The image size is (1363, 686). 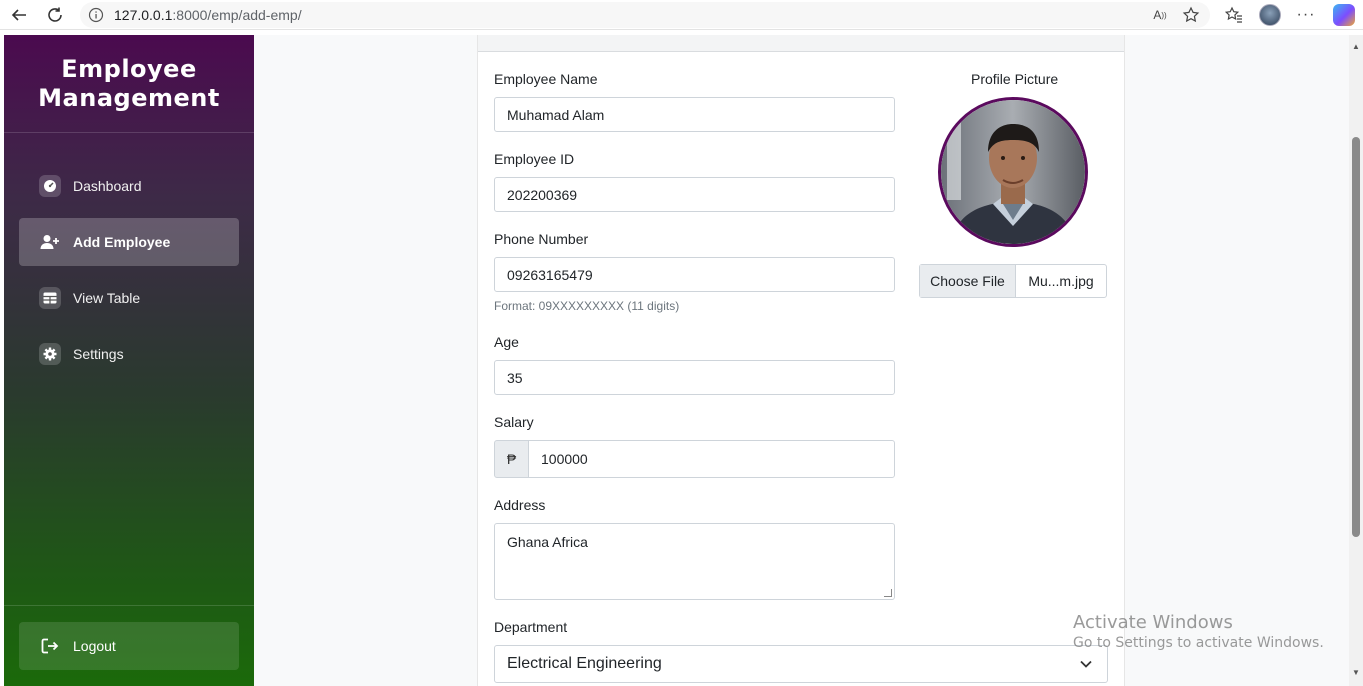 I want to click on gear-icon, so click(x=50, y=354).